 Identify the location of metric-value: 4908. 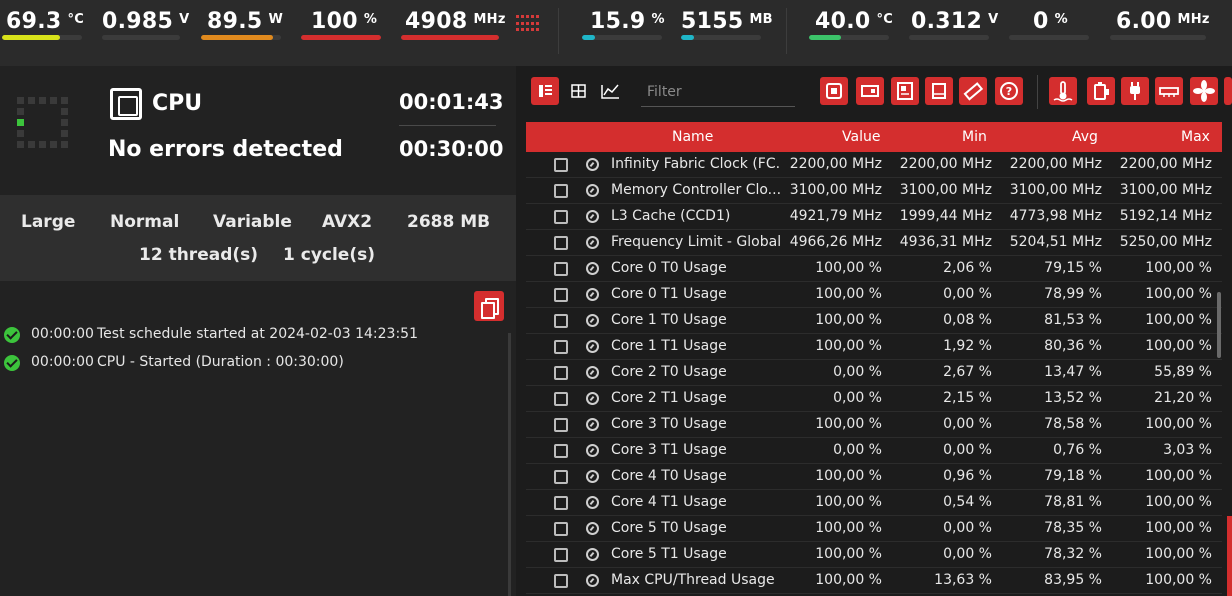
(436, 21).